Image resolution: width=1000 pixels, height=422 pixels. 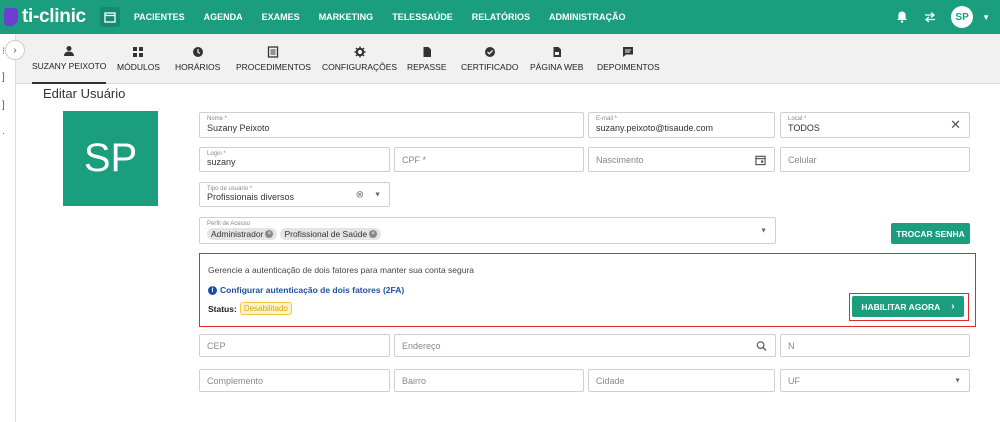 What do you see at coordinates (294, 345) in the screenshot?
I see `cep-field: CEP` at bounding box center [294, 345].